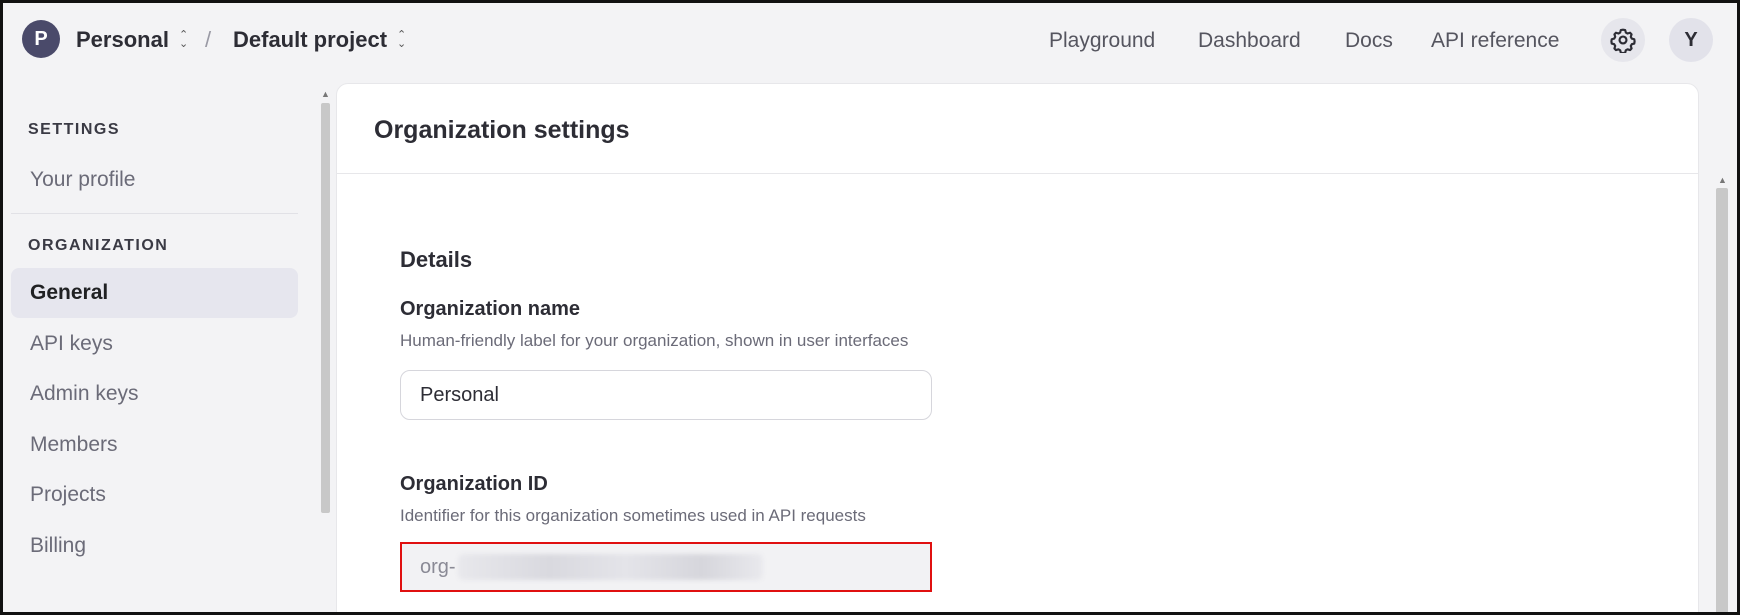  I want to click on org-id-field: org-, so click(666, 567).